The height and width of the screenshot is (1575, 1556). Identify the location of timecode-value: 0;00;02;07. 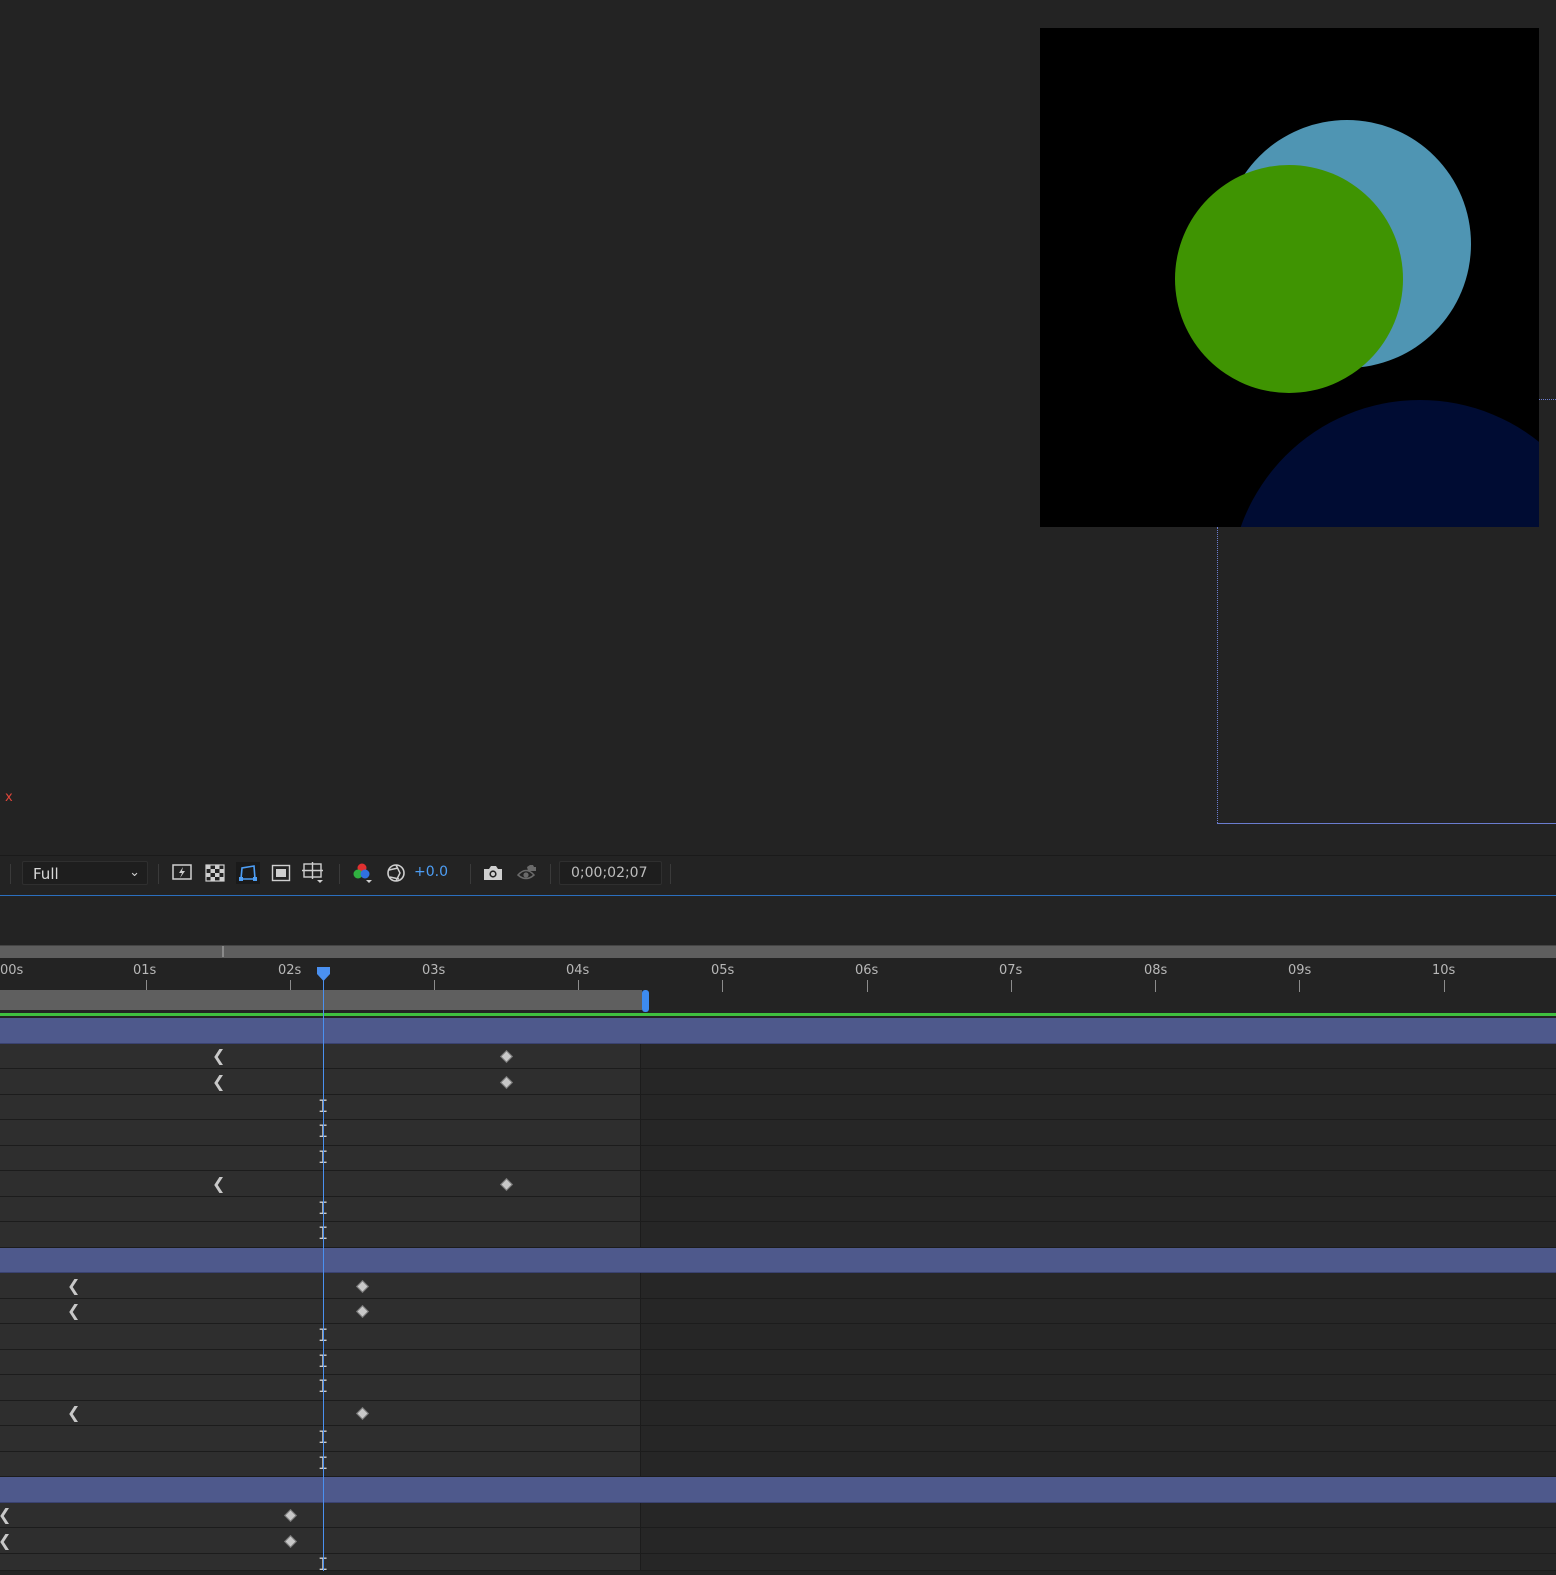
(609, 873).